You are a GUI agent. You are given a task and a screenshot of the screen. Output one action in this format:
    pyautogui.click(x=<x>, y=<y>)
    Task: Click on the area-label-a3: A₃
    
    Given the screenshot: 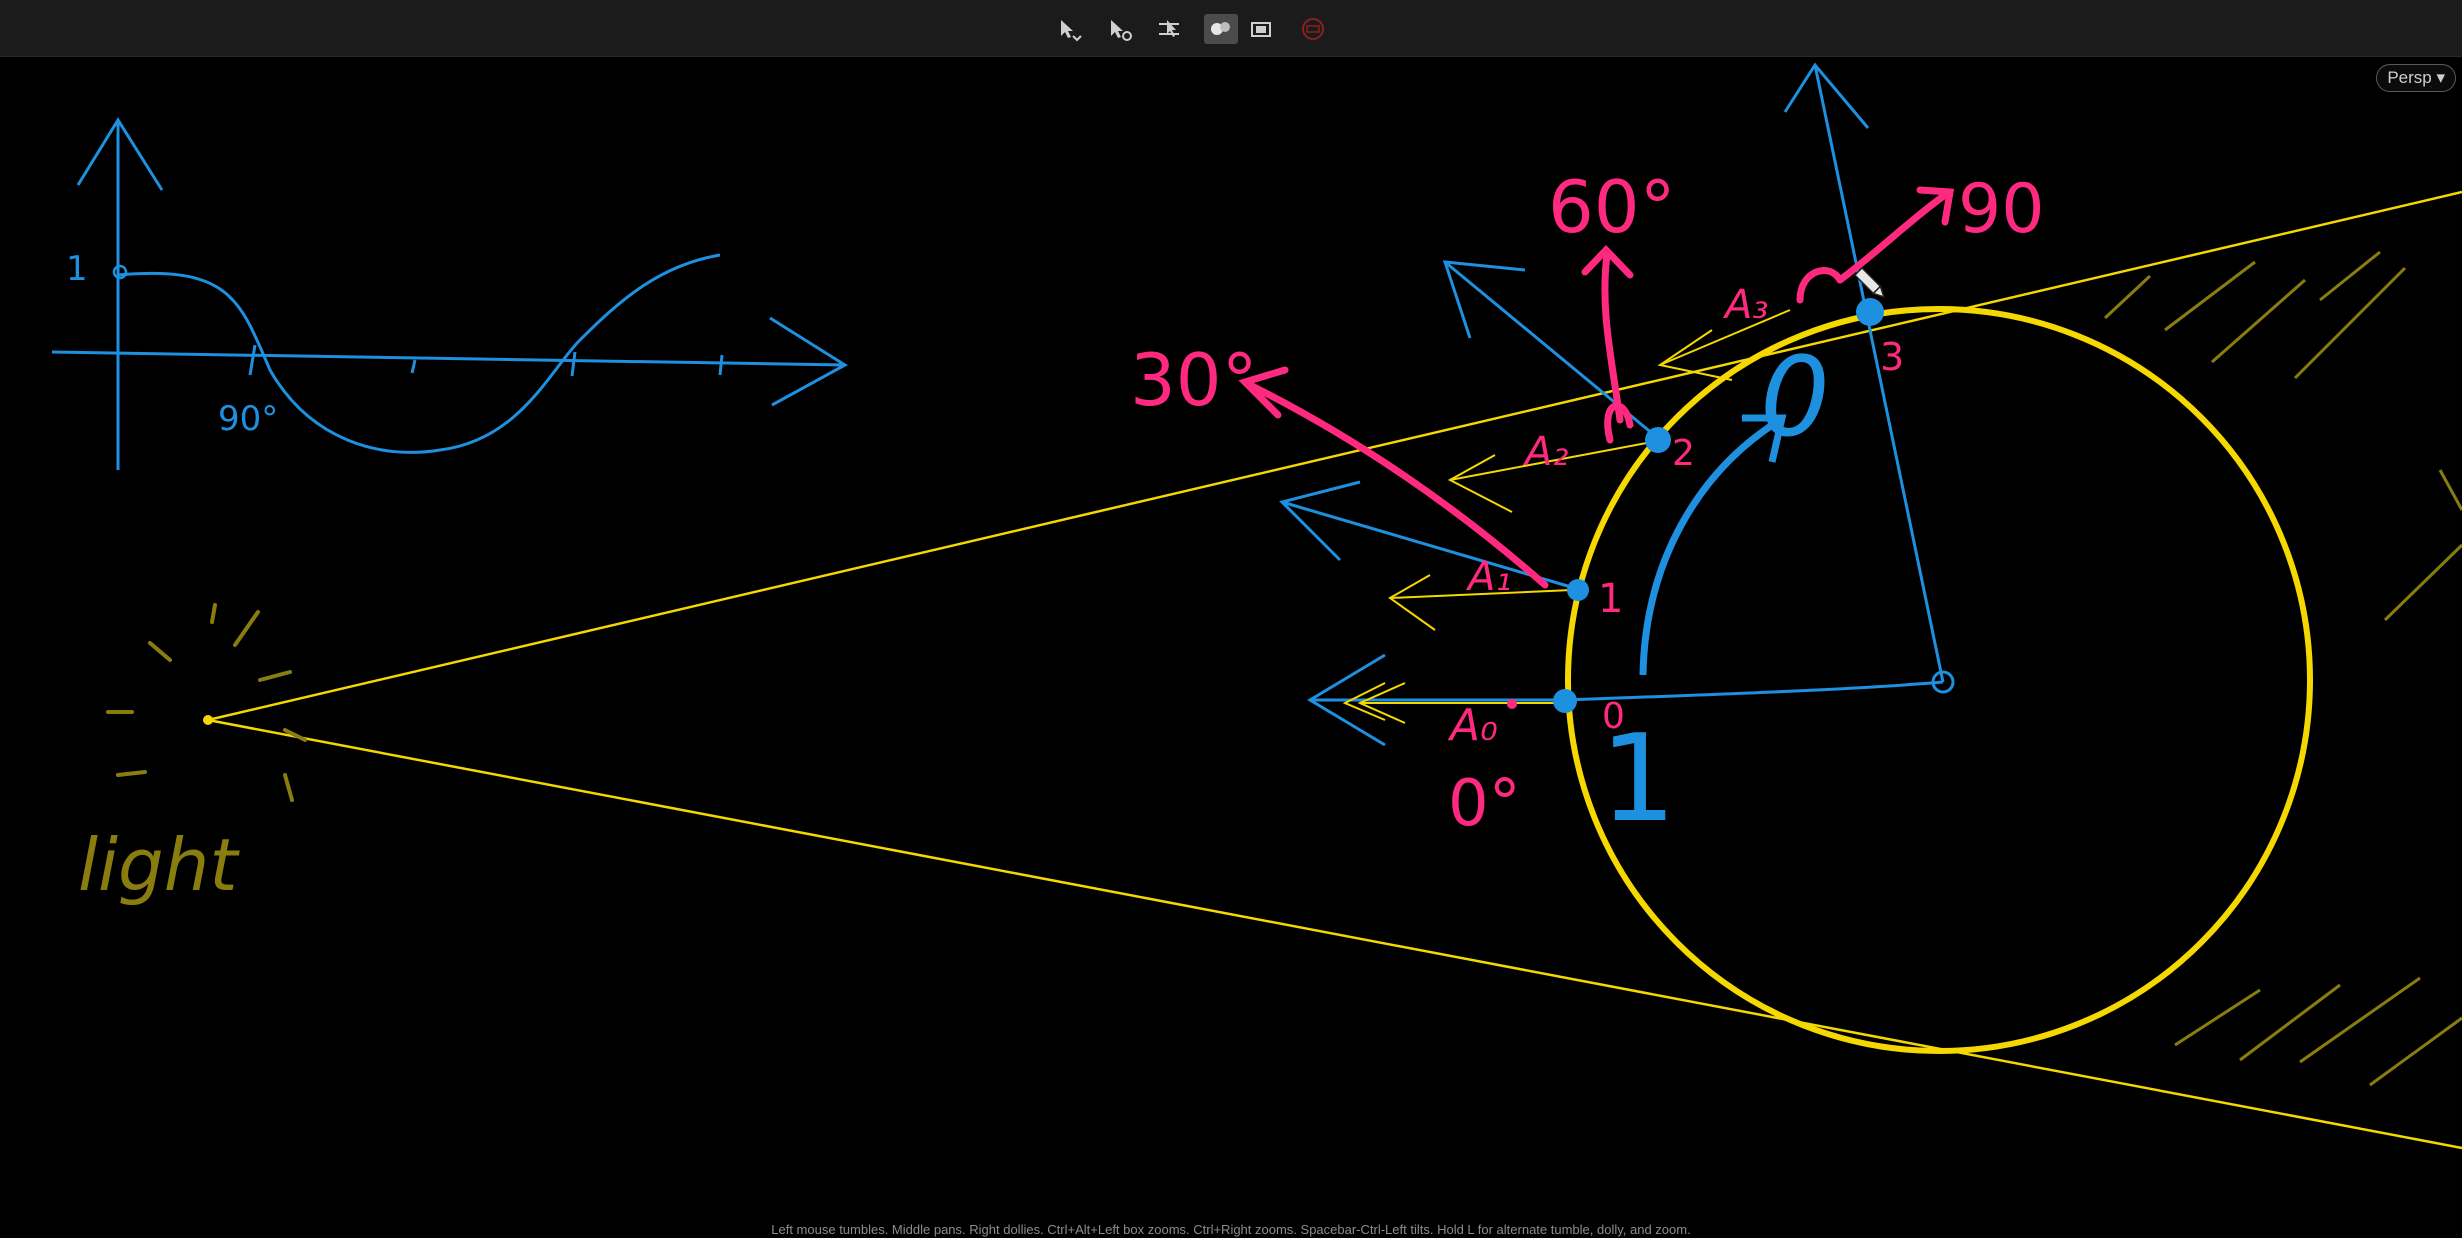 What is the action you would take?
    pyautogui.click(x=1745, y=305)
    